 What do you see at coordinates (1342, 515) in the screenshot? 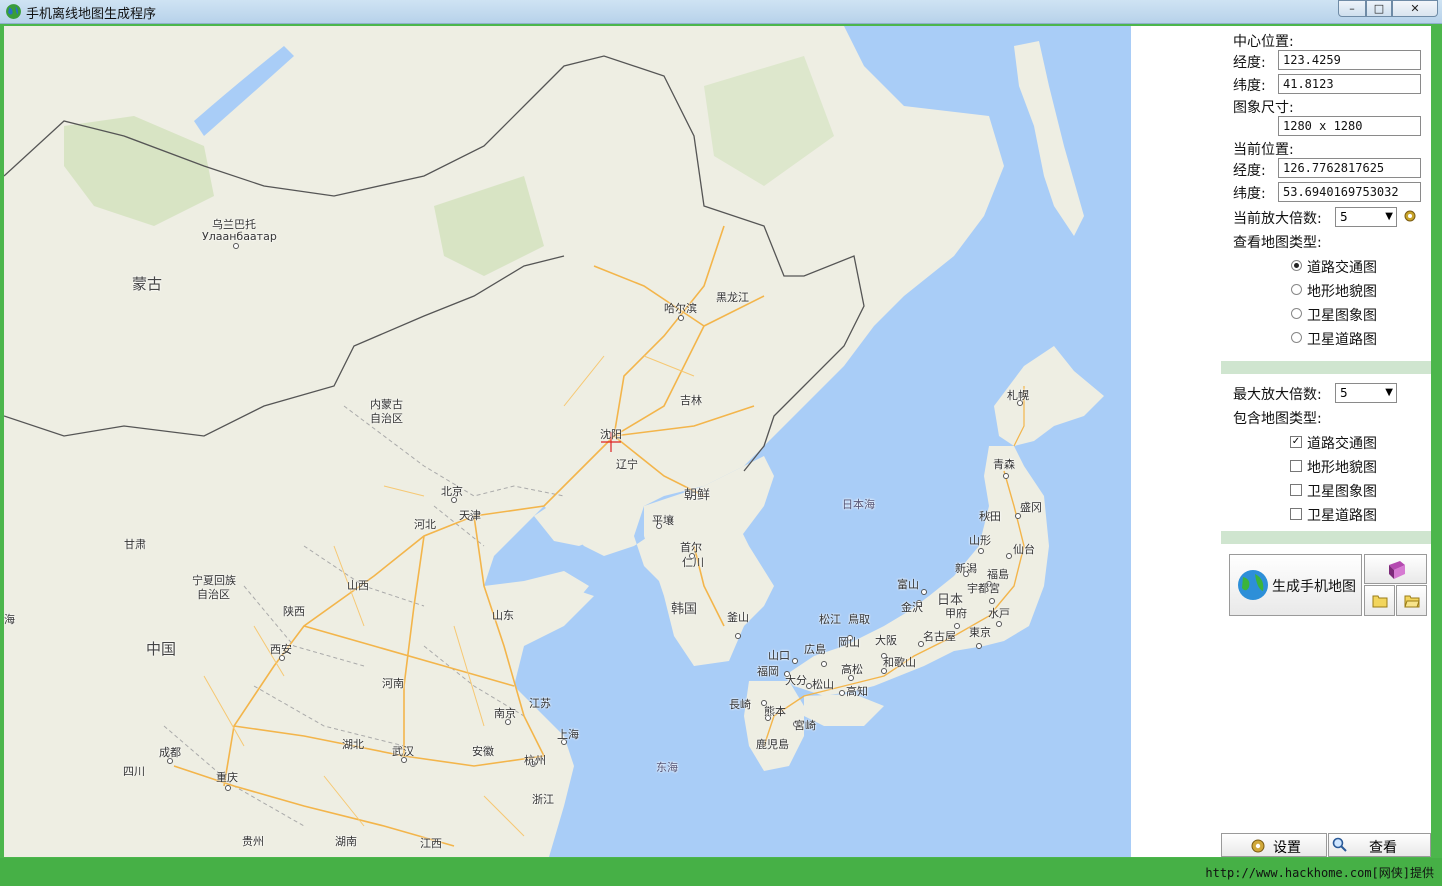
I see `include-type-option-label: 卫星道路图` at bounding box center [1342, 515].